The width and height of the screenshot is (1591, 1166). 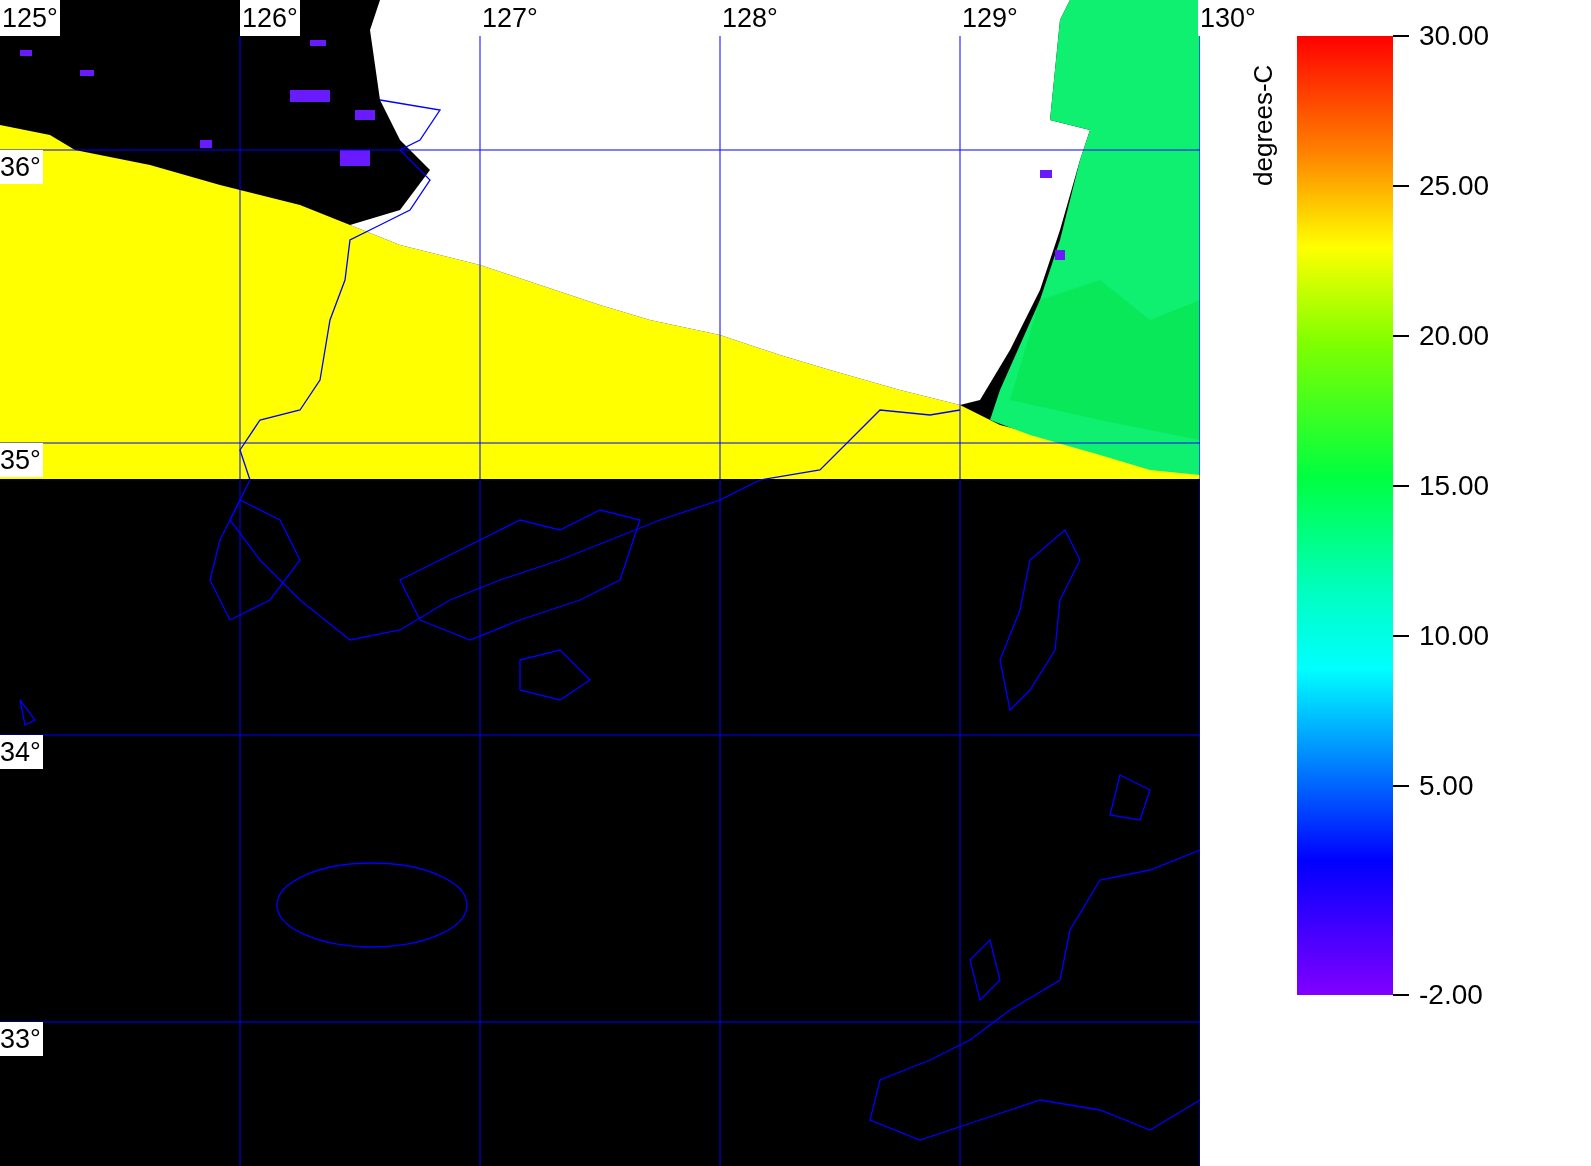 I want to click on tick-label: -2.00, so click(x=1451, y=995).